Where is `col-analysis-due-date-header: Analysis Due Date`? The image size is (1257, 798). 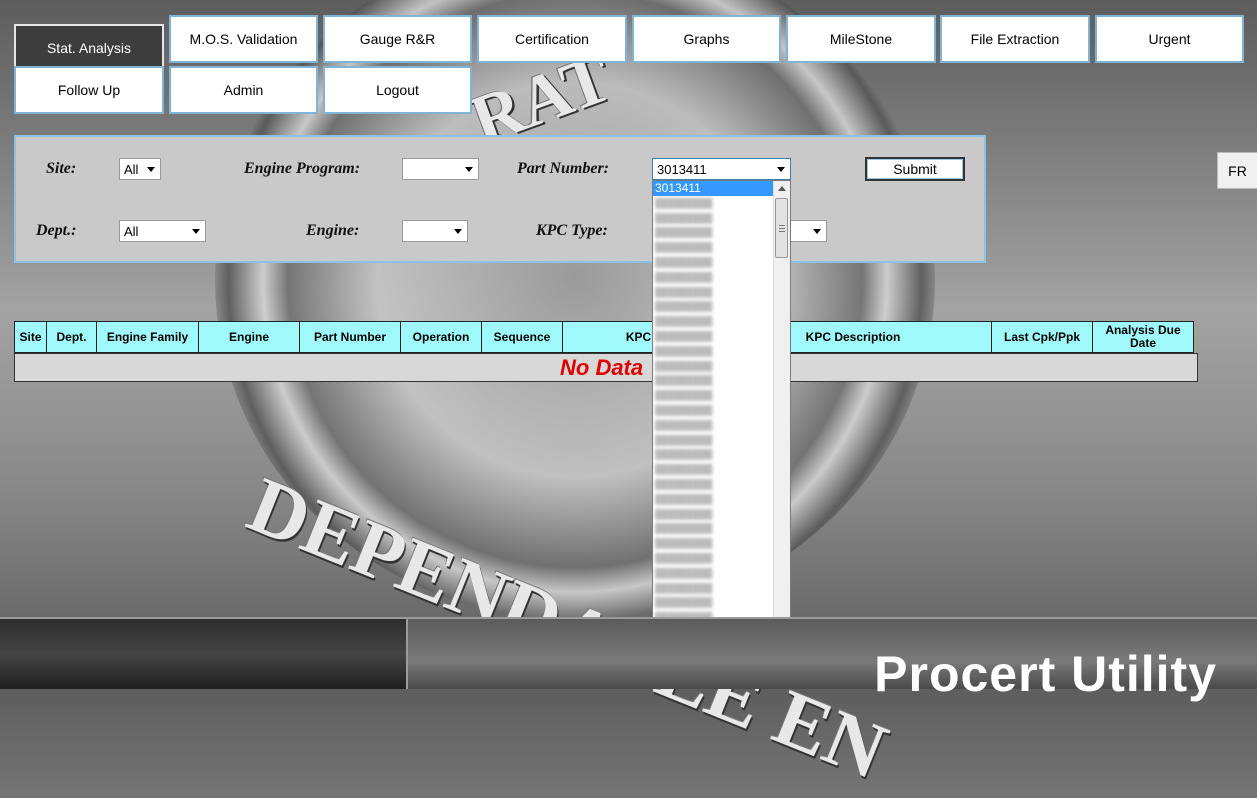 col-analysis-due-date-header: Analysis Due Date is located at coordinates (1143, 337).